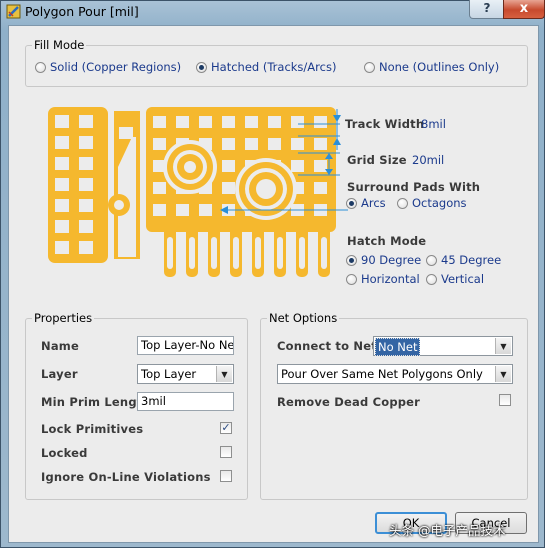 The image size is (545, 548). I want to click on ignore-violations-checkbox, so click(226, 476).